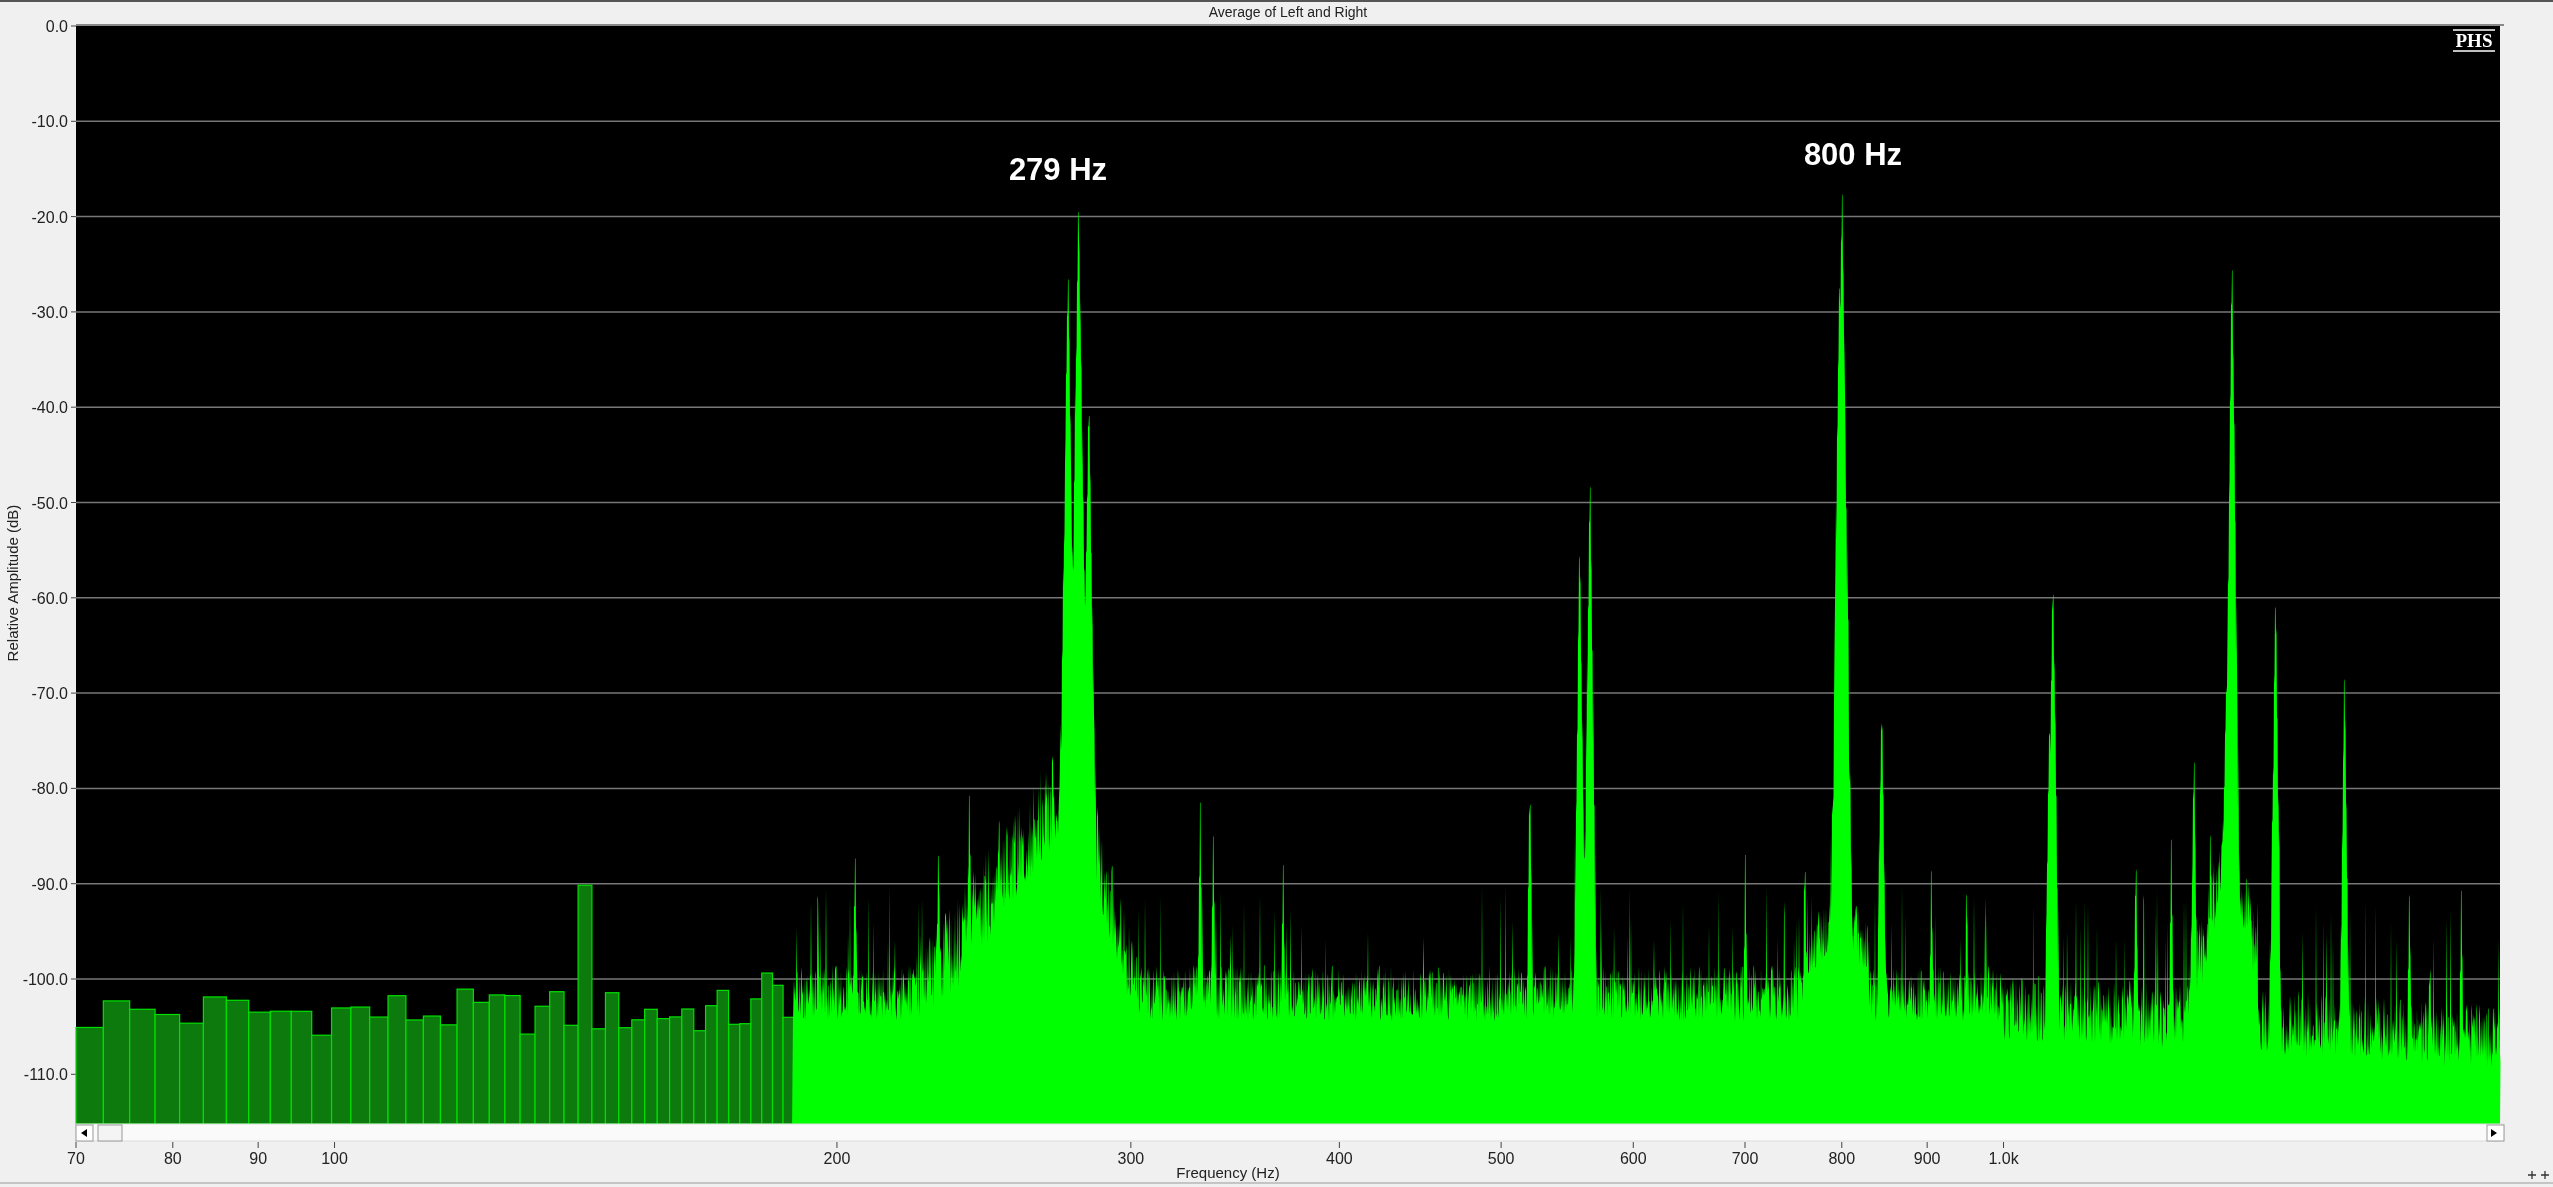 The height and width of the screenshot is (1187, 2553). Describe the element at coordinates (334, 1158) in the screenshot. I see `x-tick-label: 100` at that location.